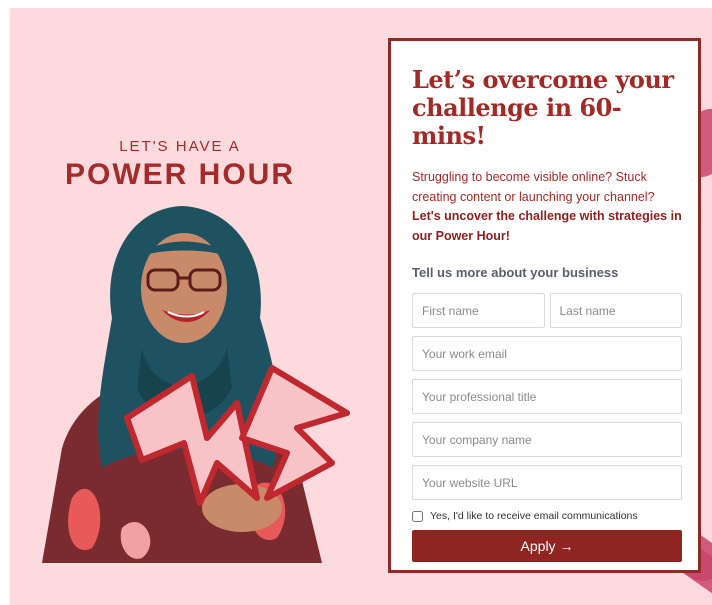  What do you see at coordinates (615, 310) in the screenshot?
I see `last-name-input` at bounding box center [615, 310].